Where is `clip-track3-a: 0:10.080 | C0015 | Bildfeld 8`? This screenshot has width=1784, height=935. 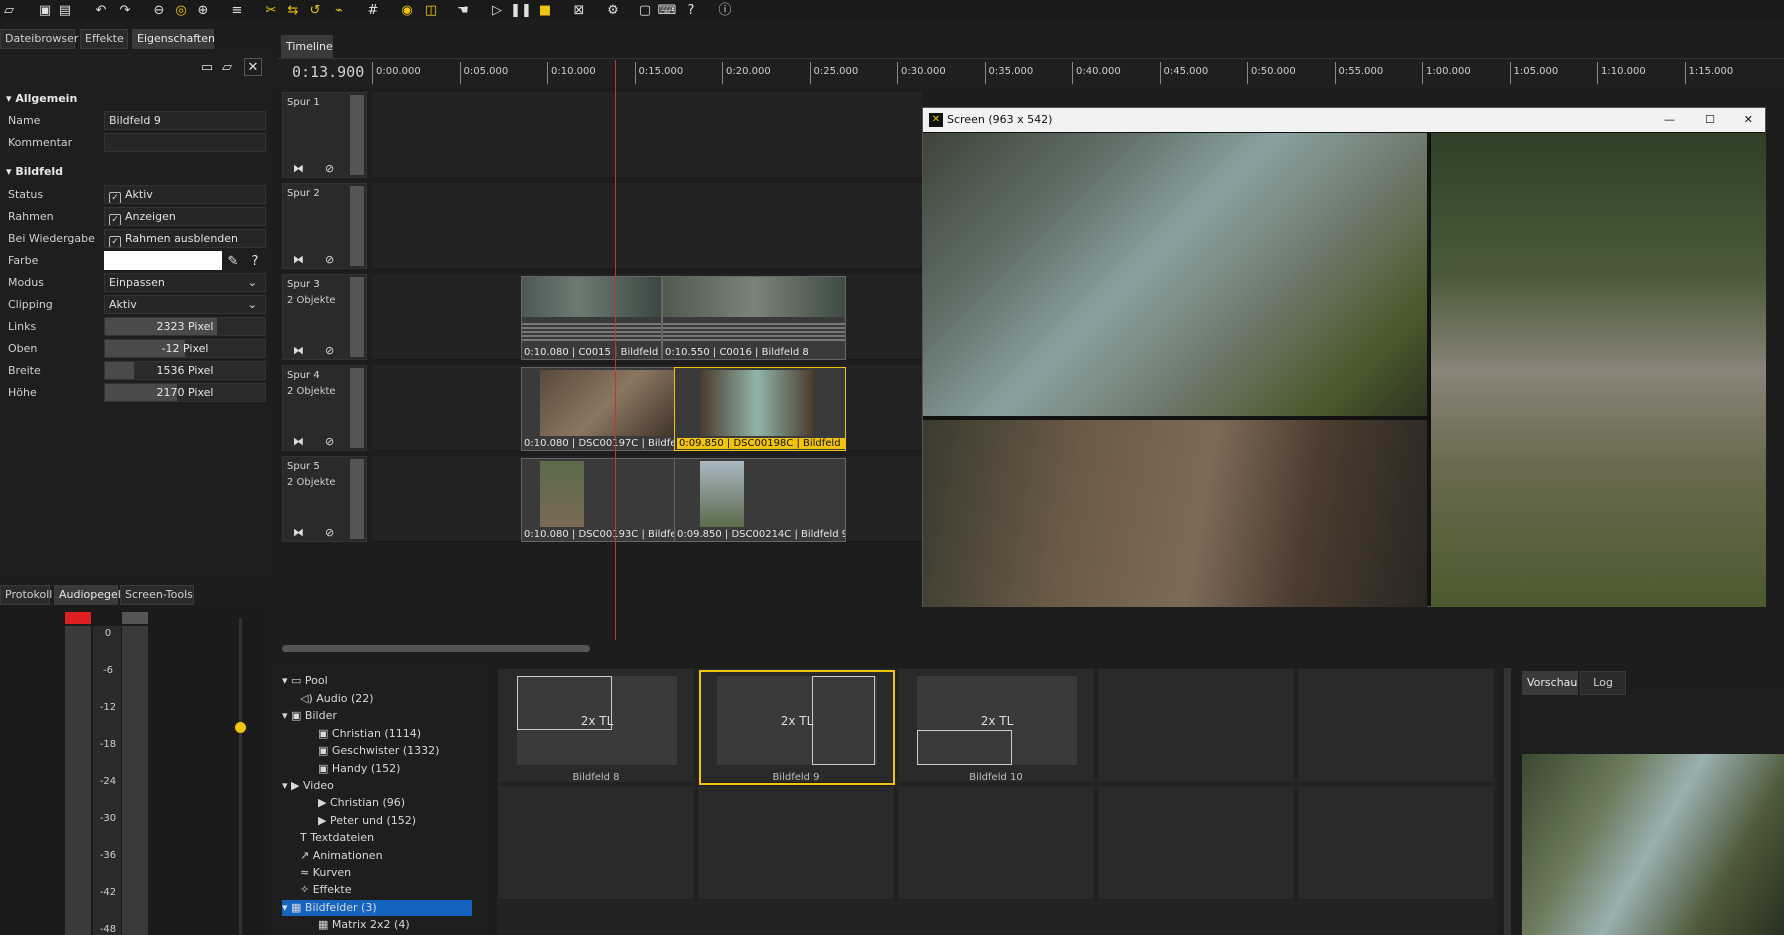
clip-track3-a: 0:10.080 | C0015 | Bildfeld 8 is located at coordinates (591, 318).